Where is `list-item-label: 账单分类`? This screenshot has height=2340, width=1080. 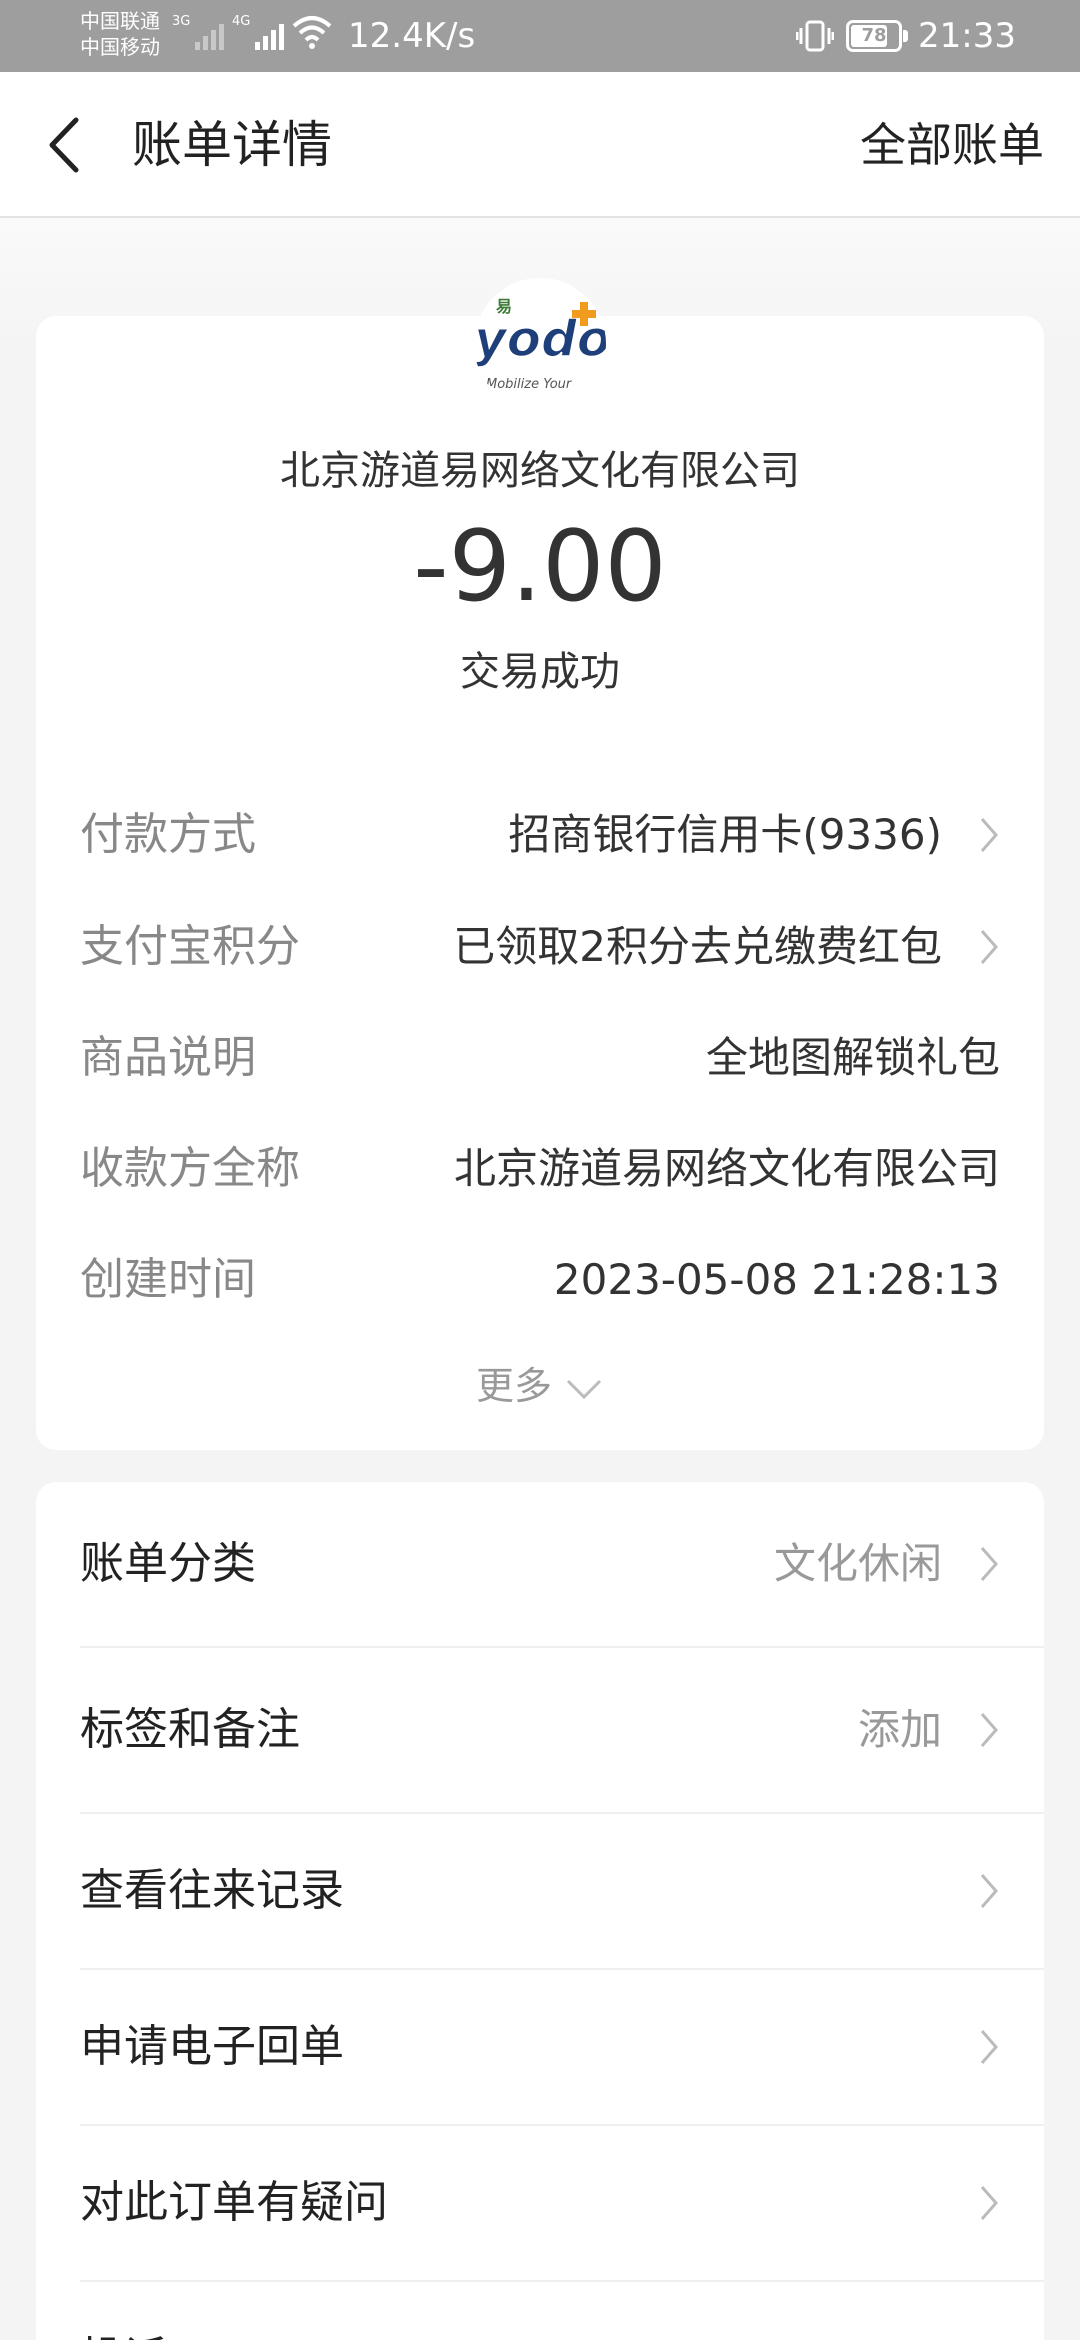 list-item-label: 账单分类 is located at coordinates (168, 1563).